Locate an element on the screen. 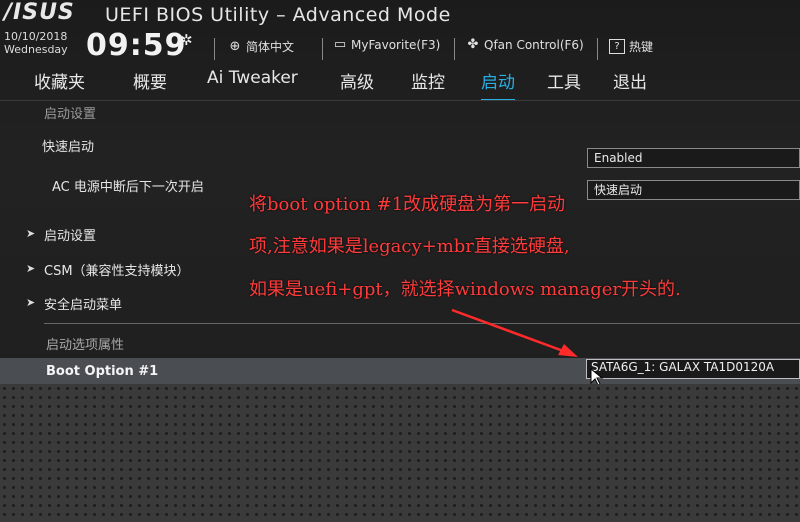 Image resolution: width=800 pixels, height=522 pixels. annotation-arrow-icon is located at coordinates (514, 332).